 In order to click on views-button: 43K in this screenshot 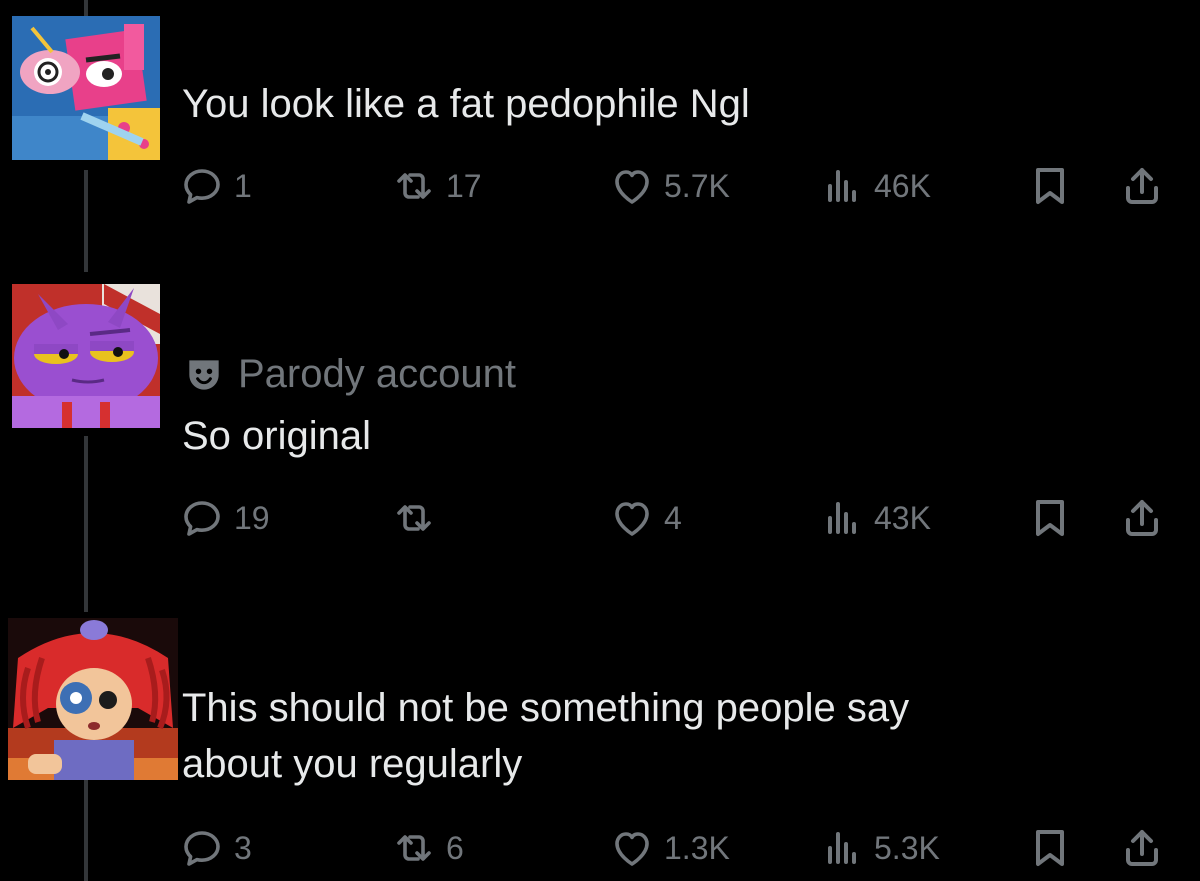, I will do `click(874, 518)`.